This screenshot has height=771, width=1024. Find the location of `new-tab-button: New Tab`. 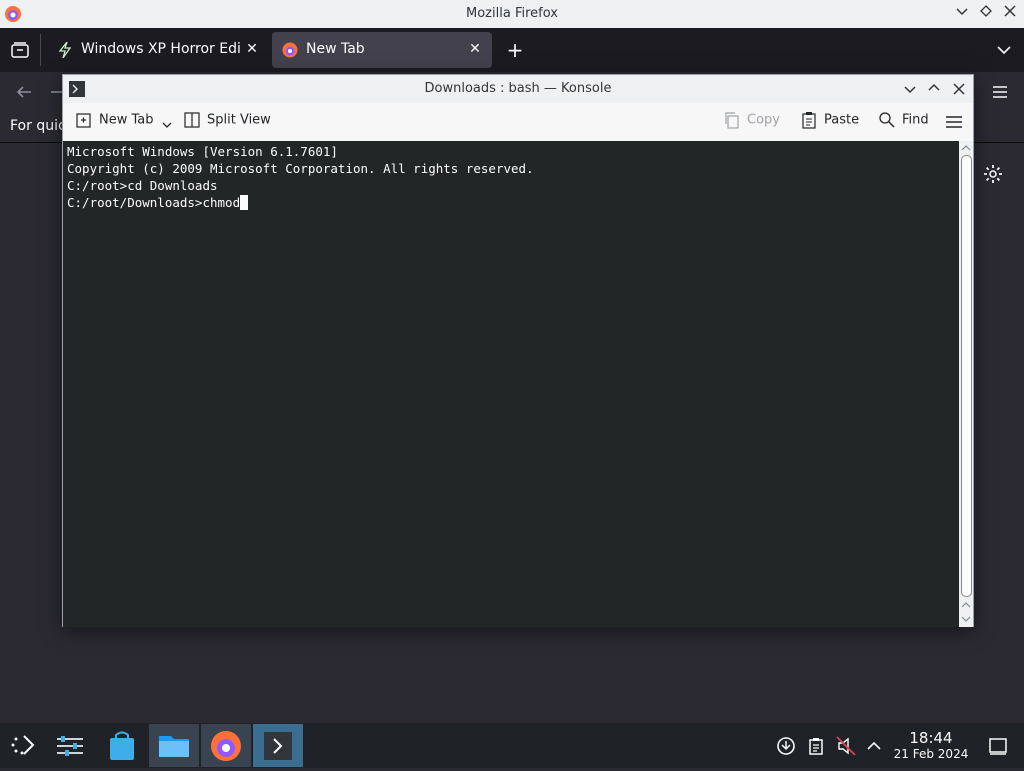

new-tab-button: New Tab is located at coordinates (123, 122).